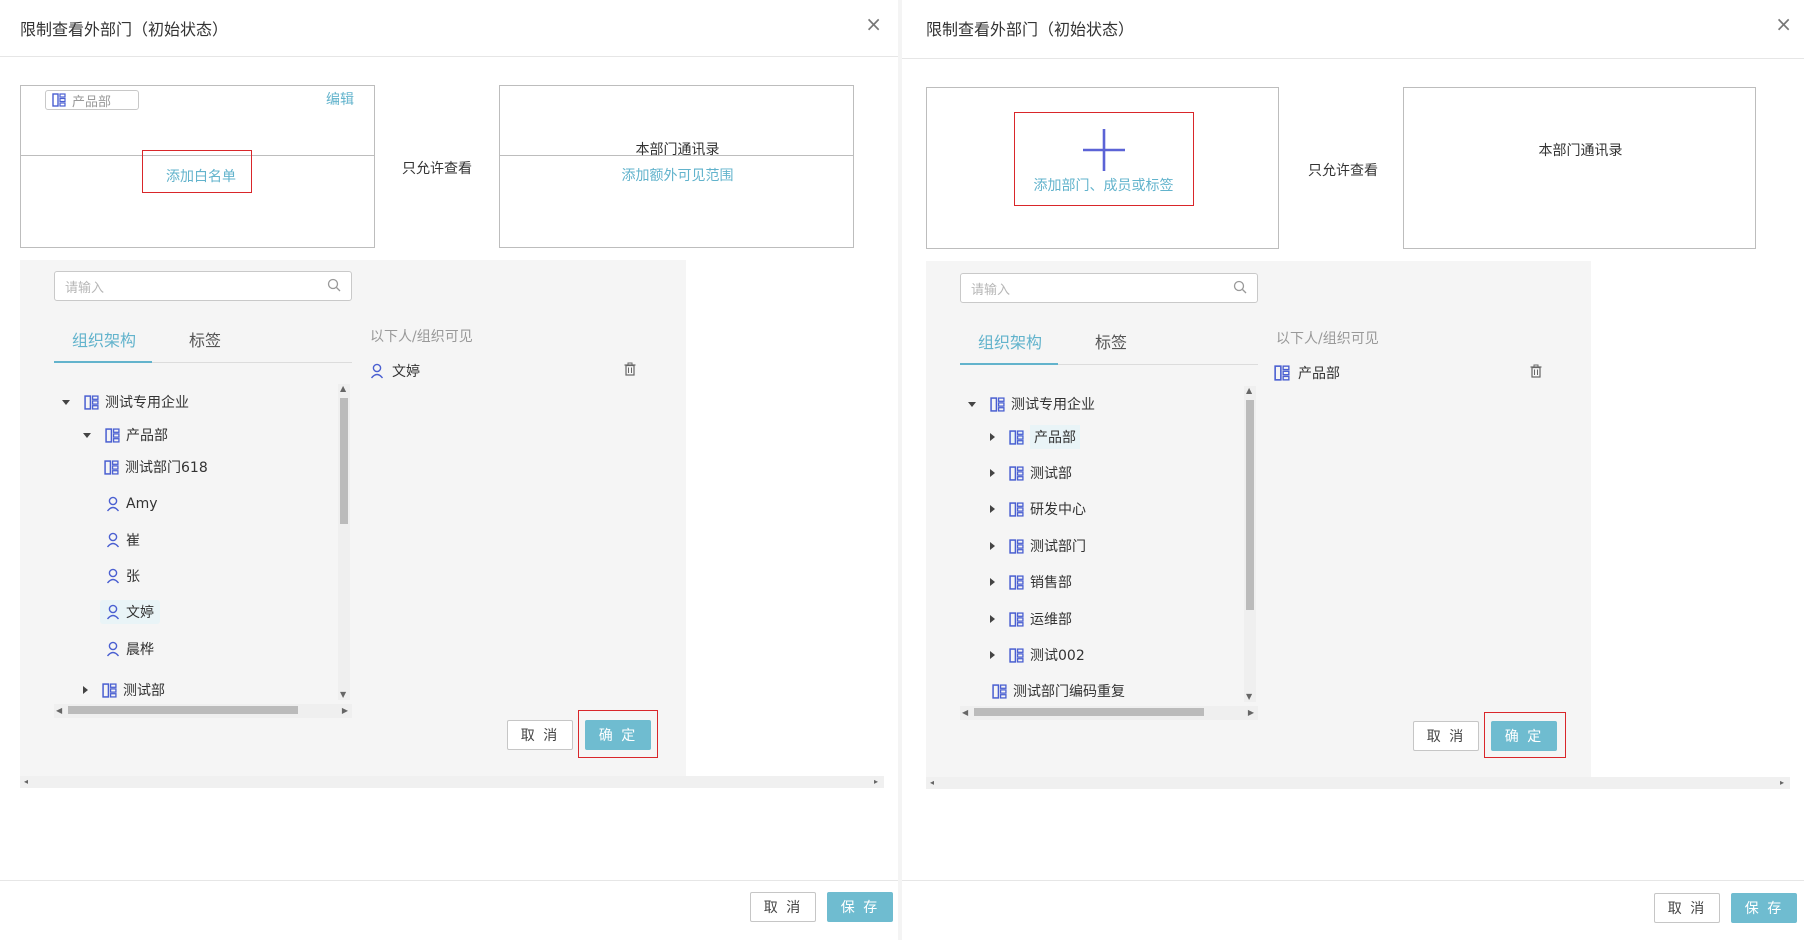  What do you see at coordinates (1038, 509) in the screenshot?
I see `tree-item: 研发中心` at bounding box center [1038, 509].